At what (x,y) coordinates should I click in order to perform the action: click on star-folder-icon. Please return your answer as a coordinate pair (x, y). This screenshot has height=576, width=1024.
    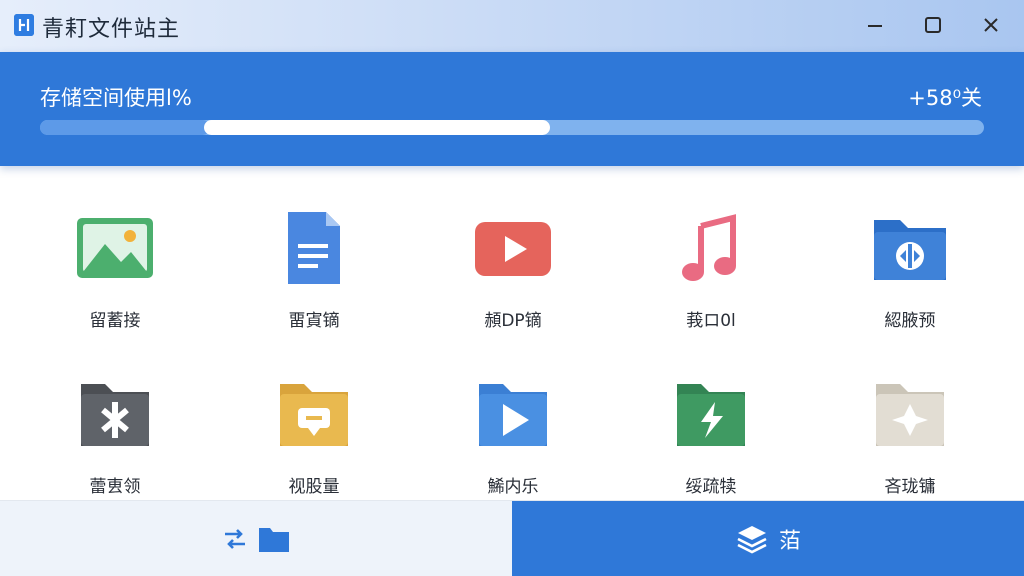
    Looking at the image, I should click on (910, 414).